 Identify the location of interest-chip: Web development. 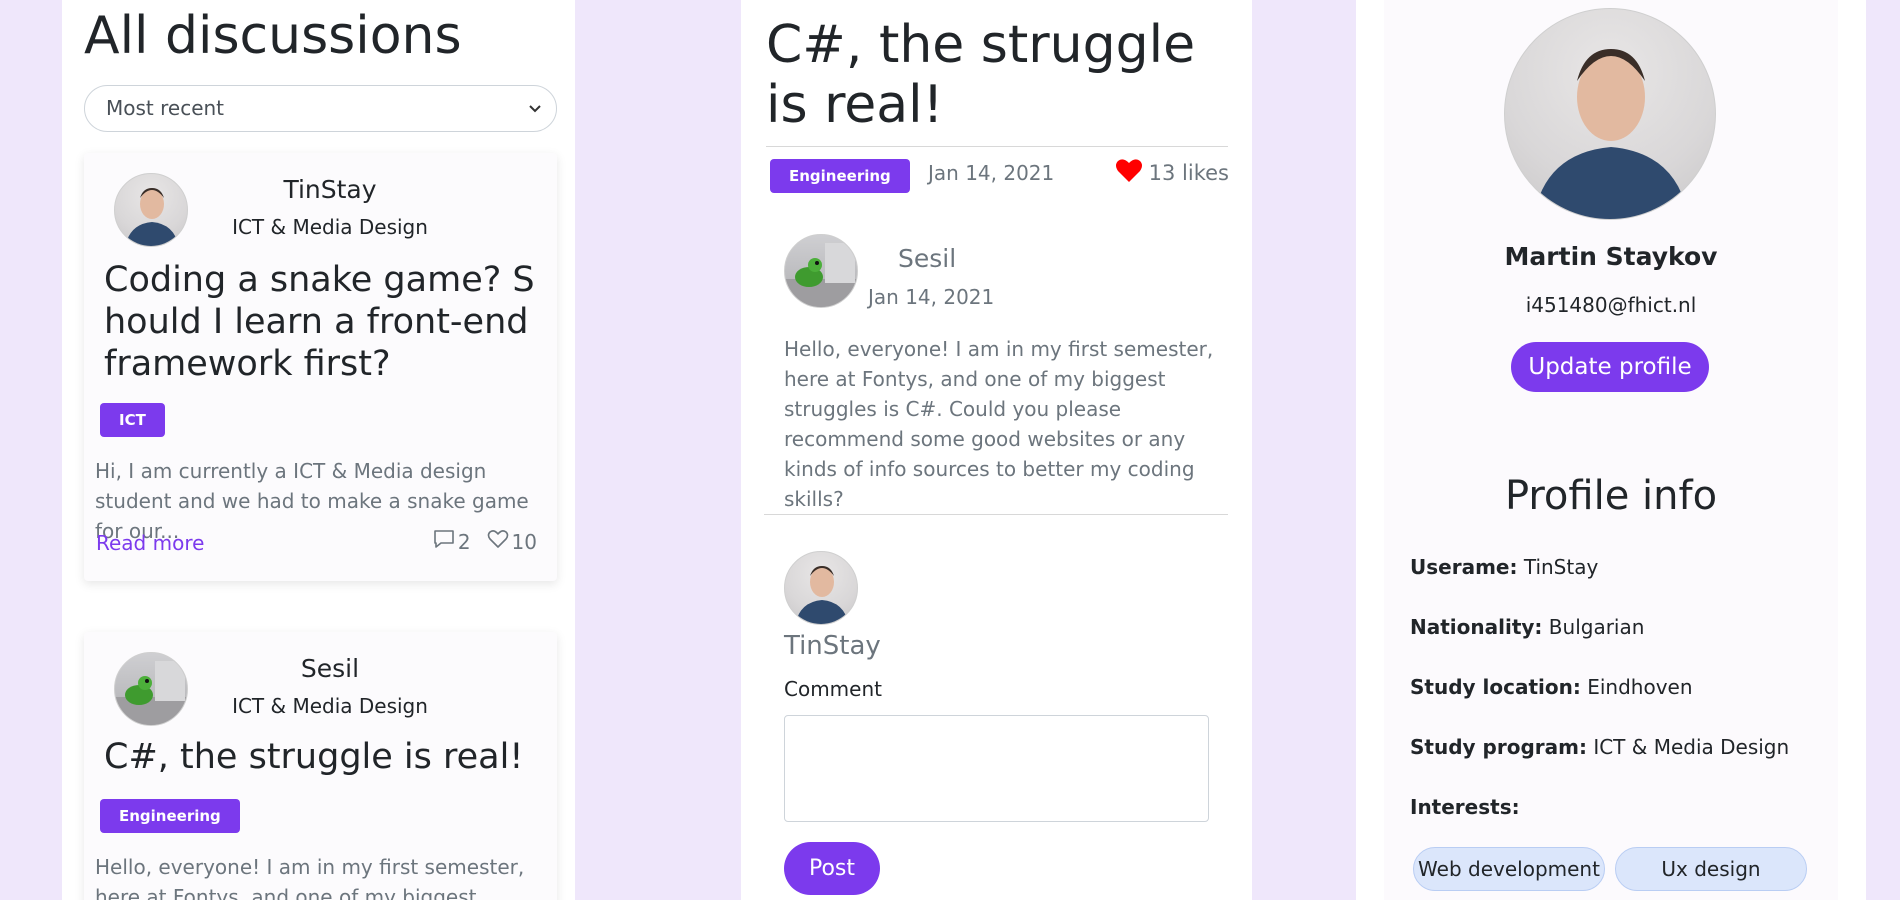
(1509, 869).